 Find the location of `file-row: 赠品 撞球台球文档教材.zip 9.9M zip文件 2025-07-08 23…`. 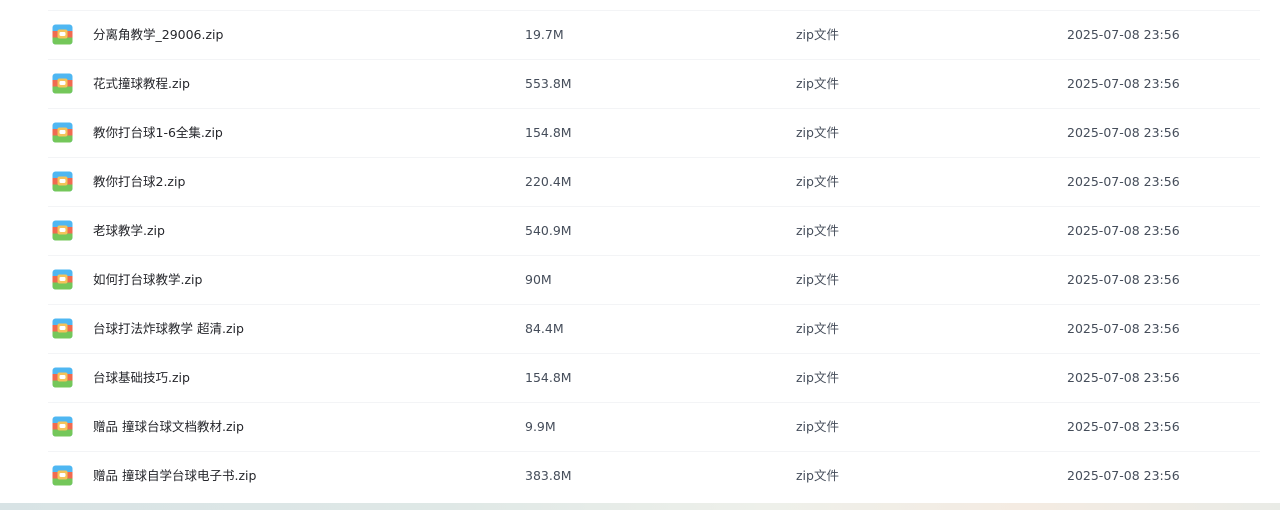

file-row: 赠品 撞球台球文档教材.zip 9.9M zip文件 2025-07-08 23… is located at coordinates (654, 427).